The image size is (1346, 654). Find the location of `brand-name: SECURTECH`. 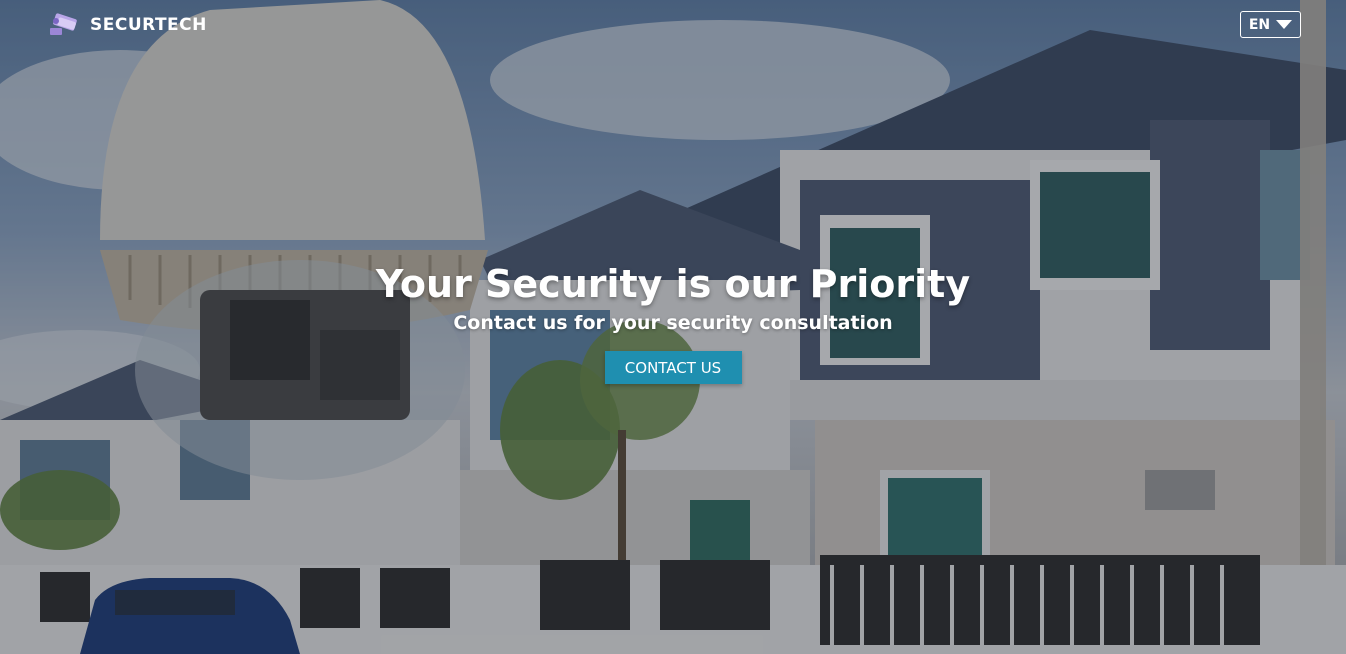

brand-name: SECURTECH is located at coordinates (148, 25).